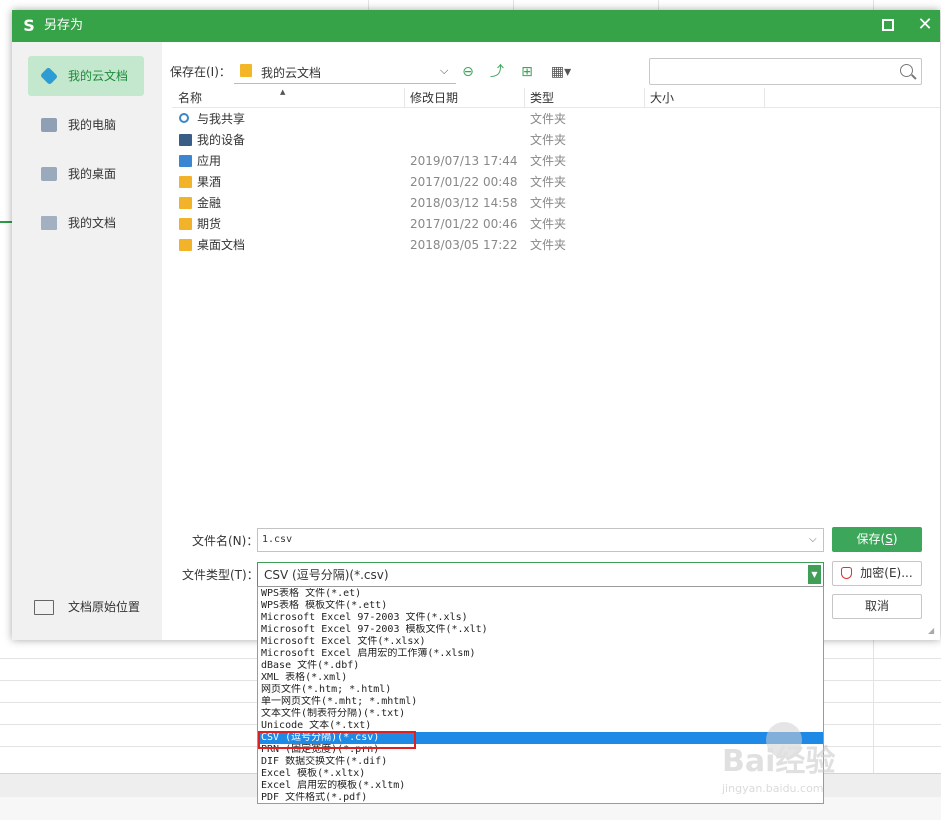 The image size is (941, 820). What do you see at coordinates (540, 606) in the screenshot?
I see `filetype-option: WPS表格 模板文件(*.ett)` at bounding box center [540, 606].